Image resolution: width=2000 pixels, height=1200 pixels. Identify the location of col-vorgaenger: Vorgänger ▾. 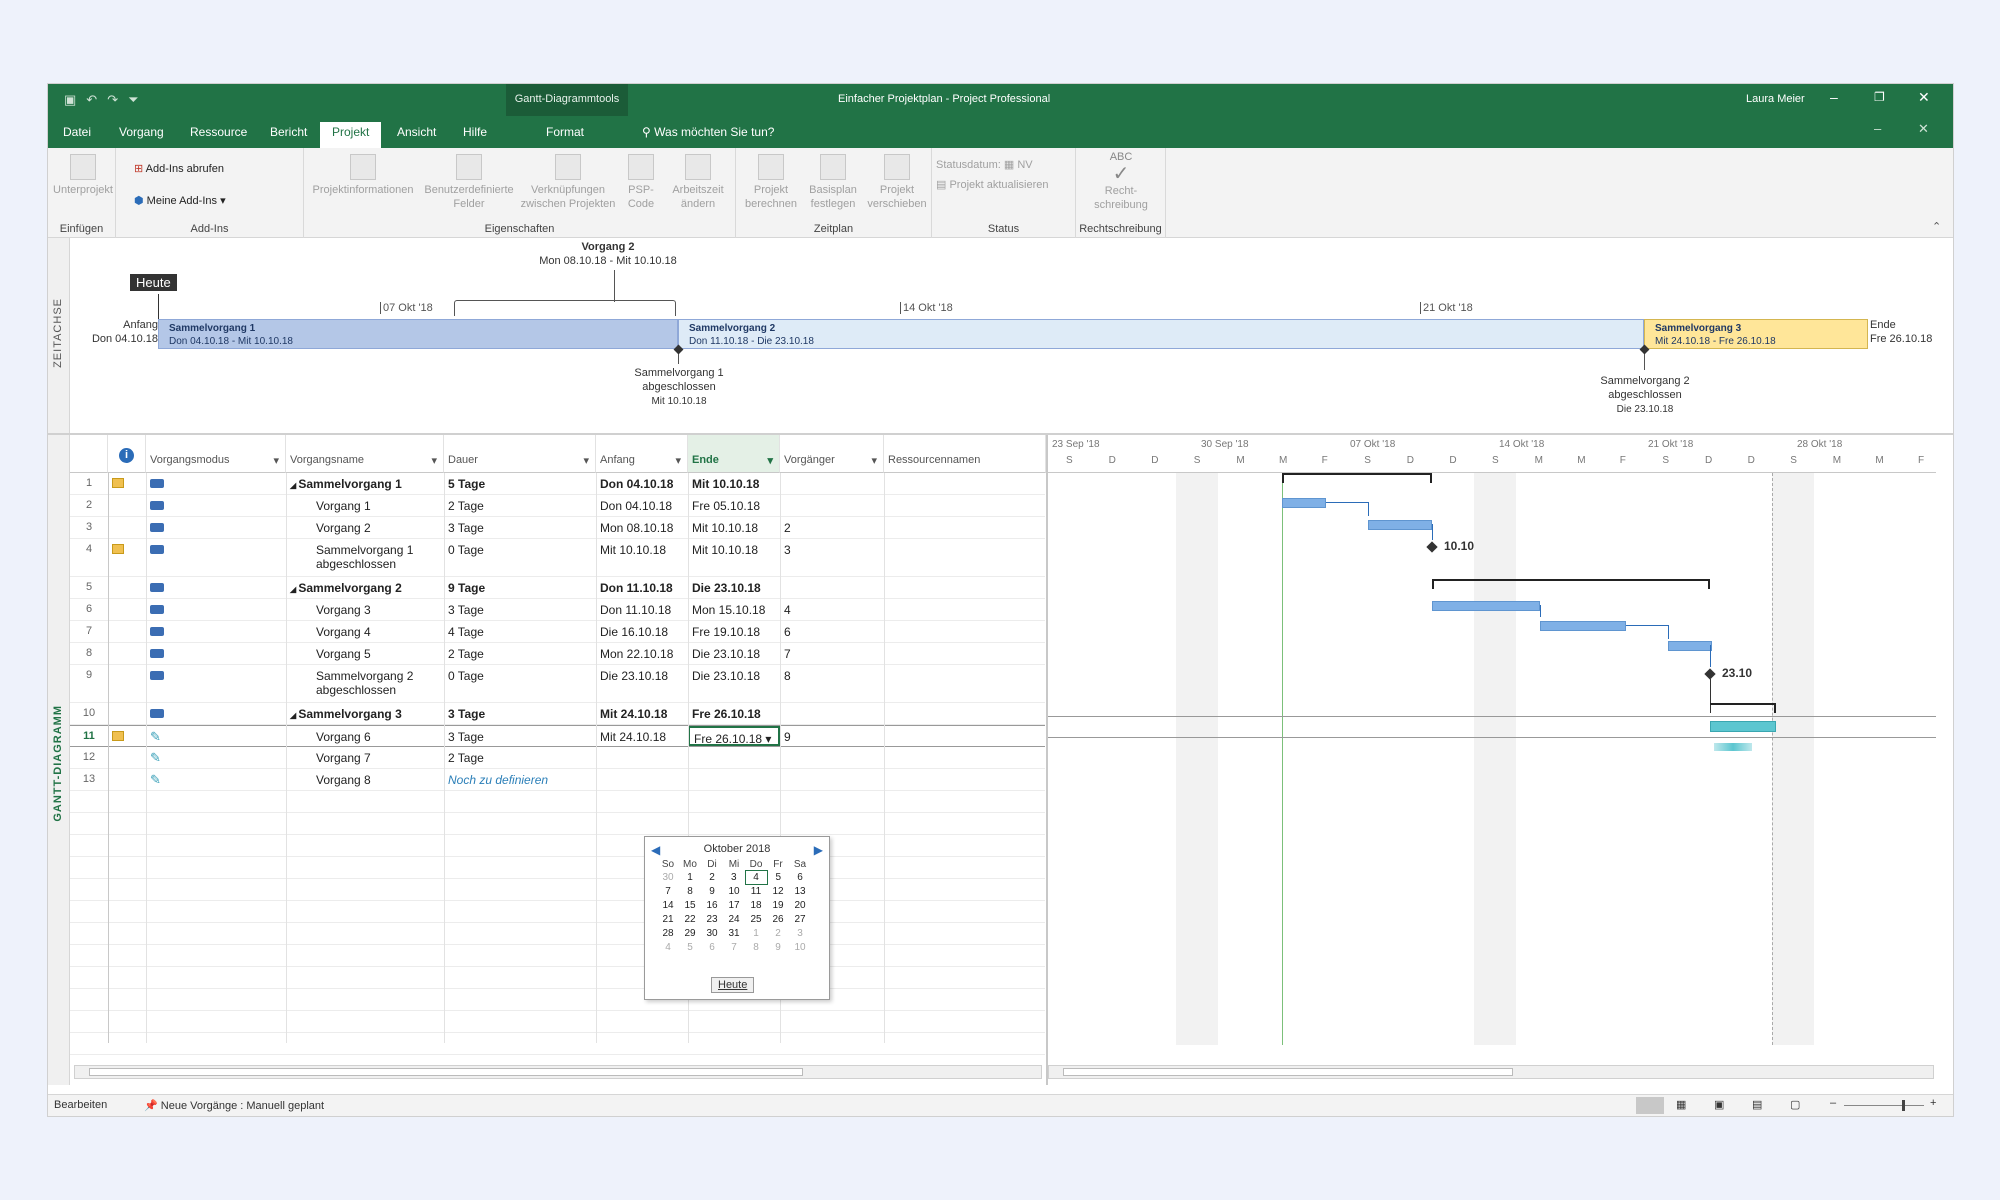
(832, 454).